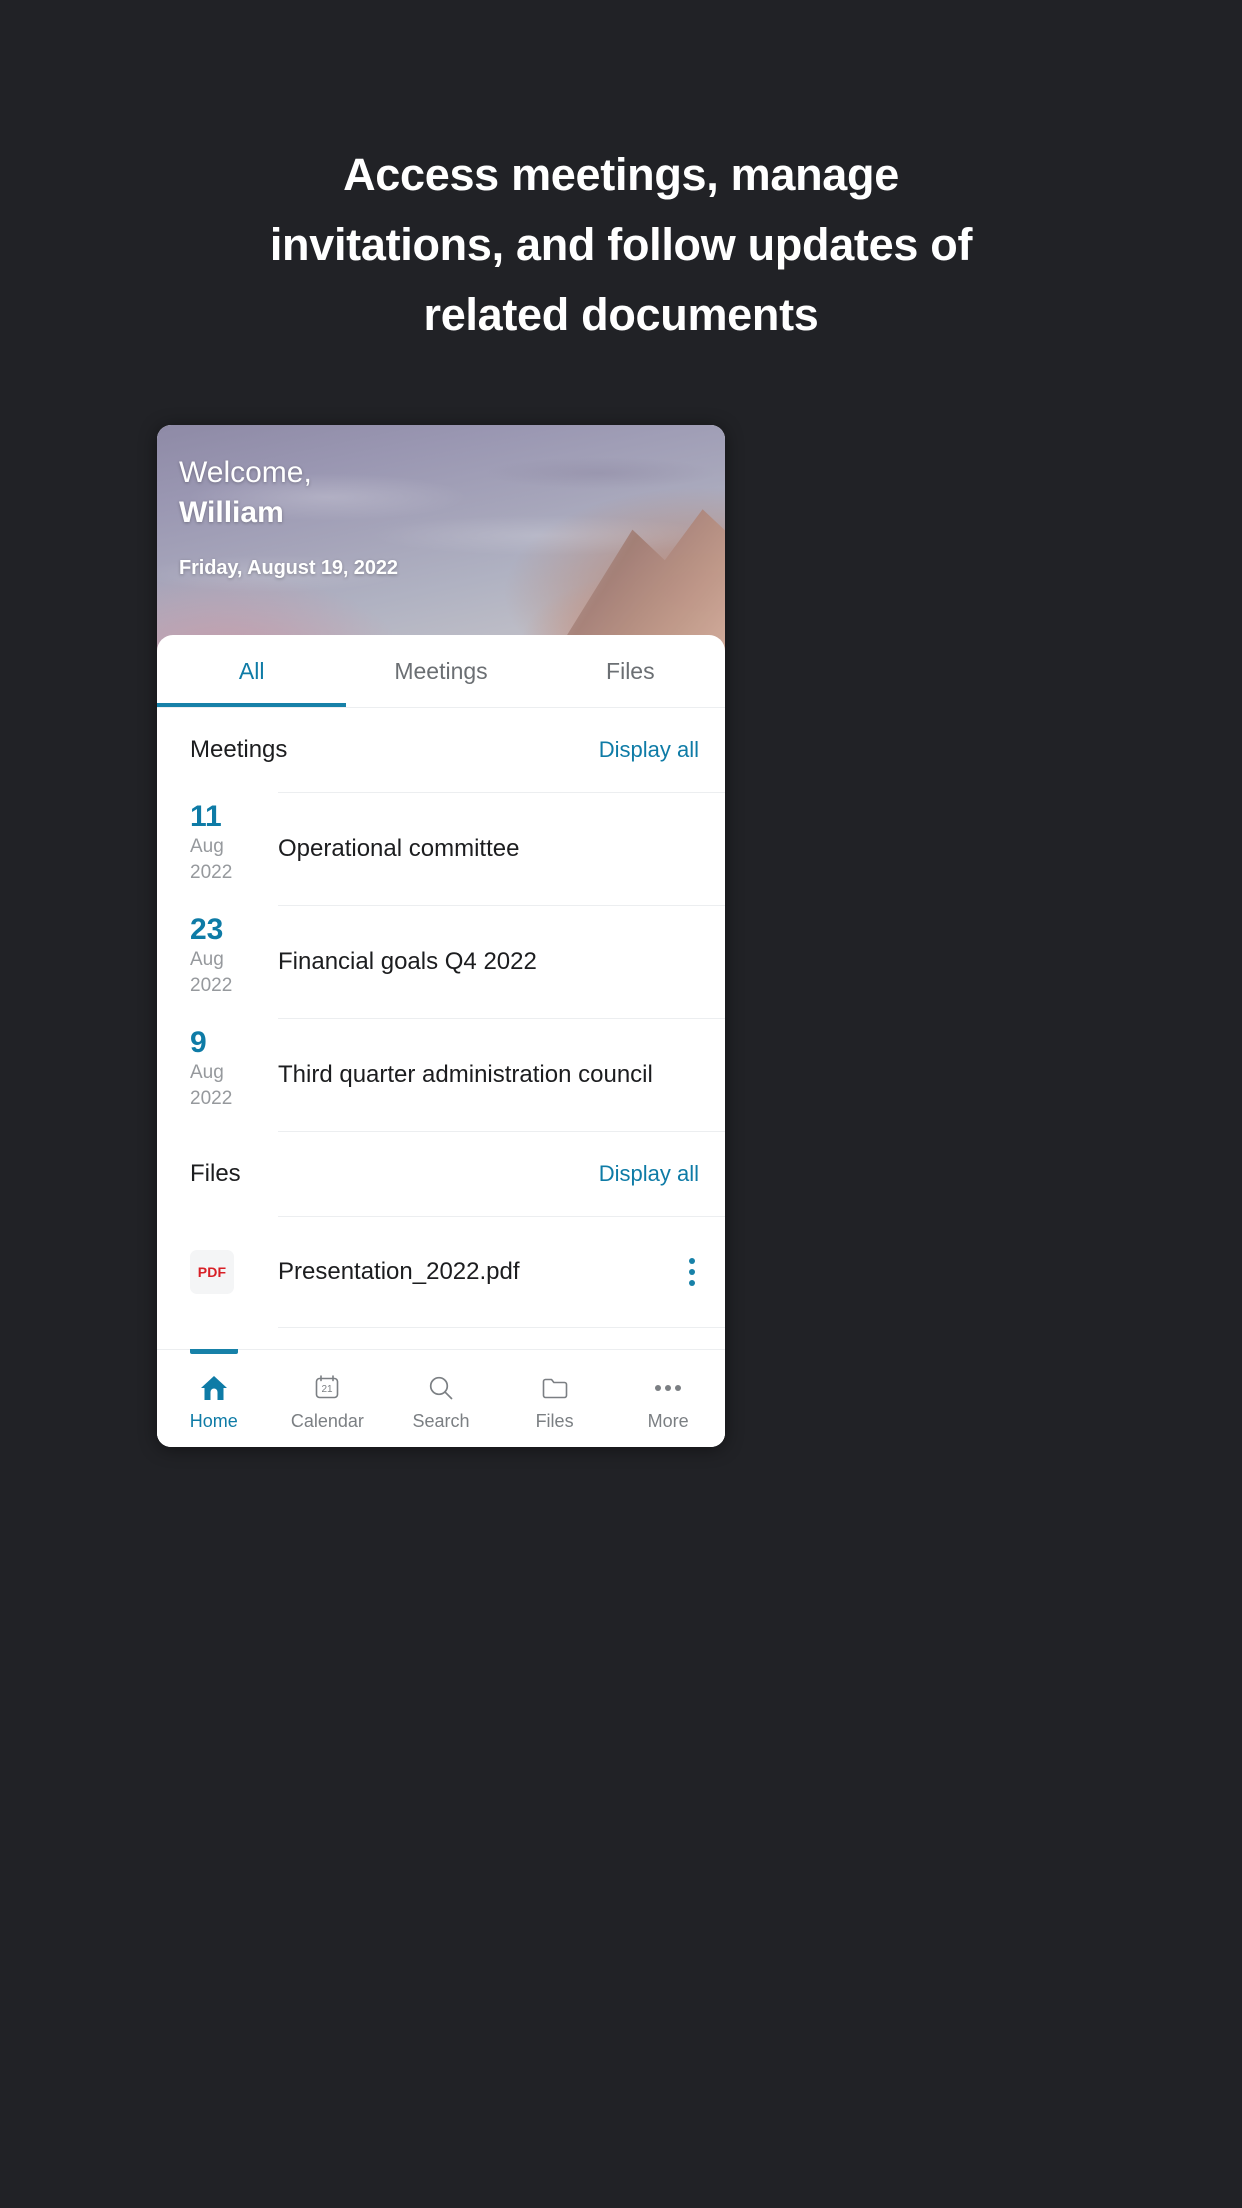 The image size is (1242, 2208). What do you see at coordinates (630, 671) in the screenshot?
I see `tab-files: Files` at bounding box center [630, 671].